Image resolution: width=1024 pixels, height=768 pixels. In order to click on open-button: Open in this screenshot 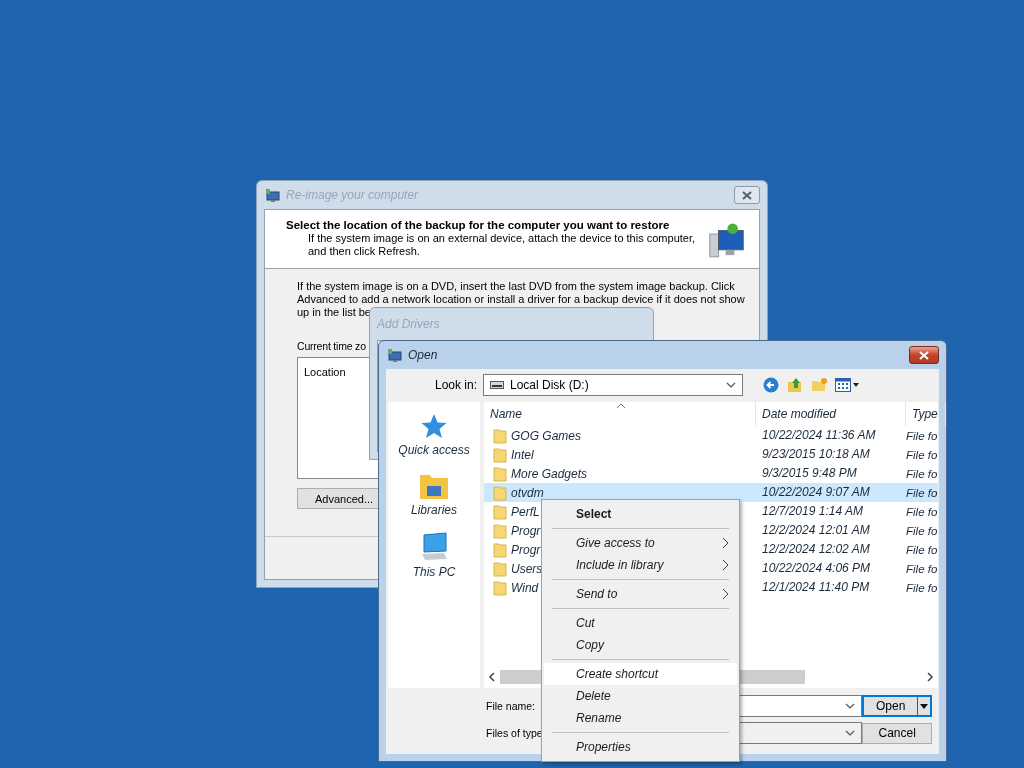, I will do `click(897, 706)`.